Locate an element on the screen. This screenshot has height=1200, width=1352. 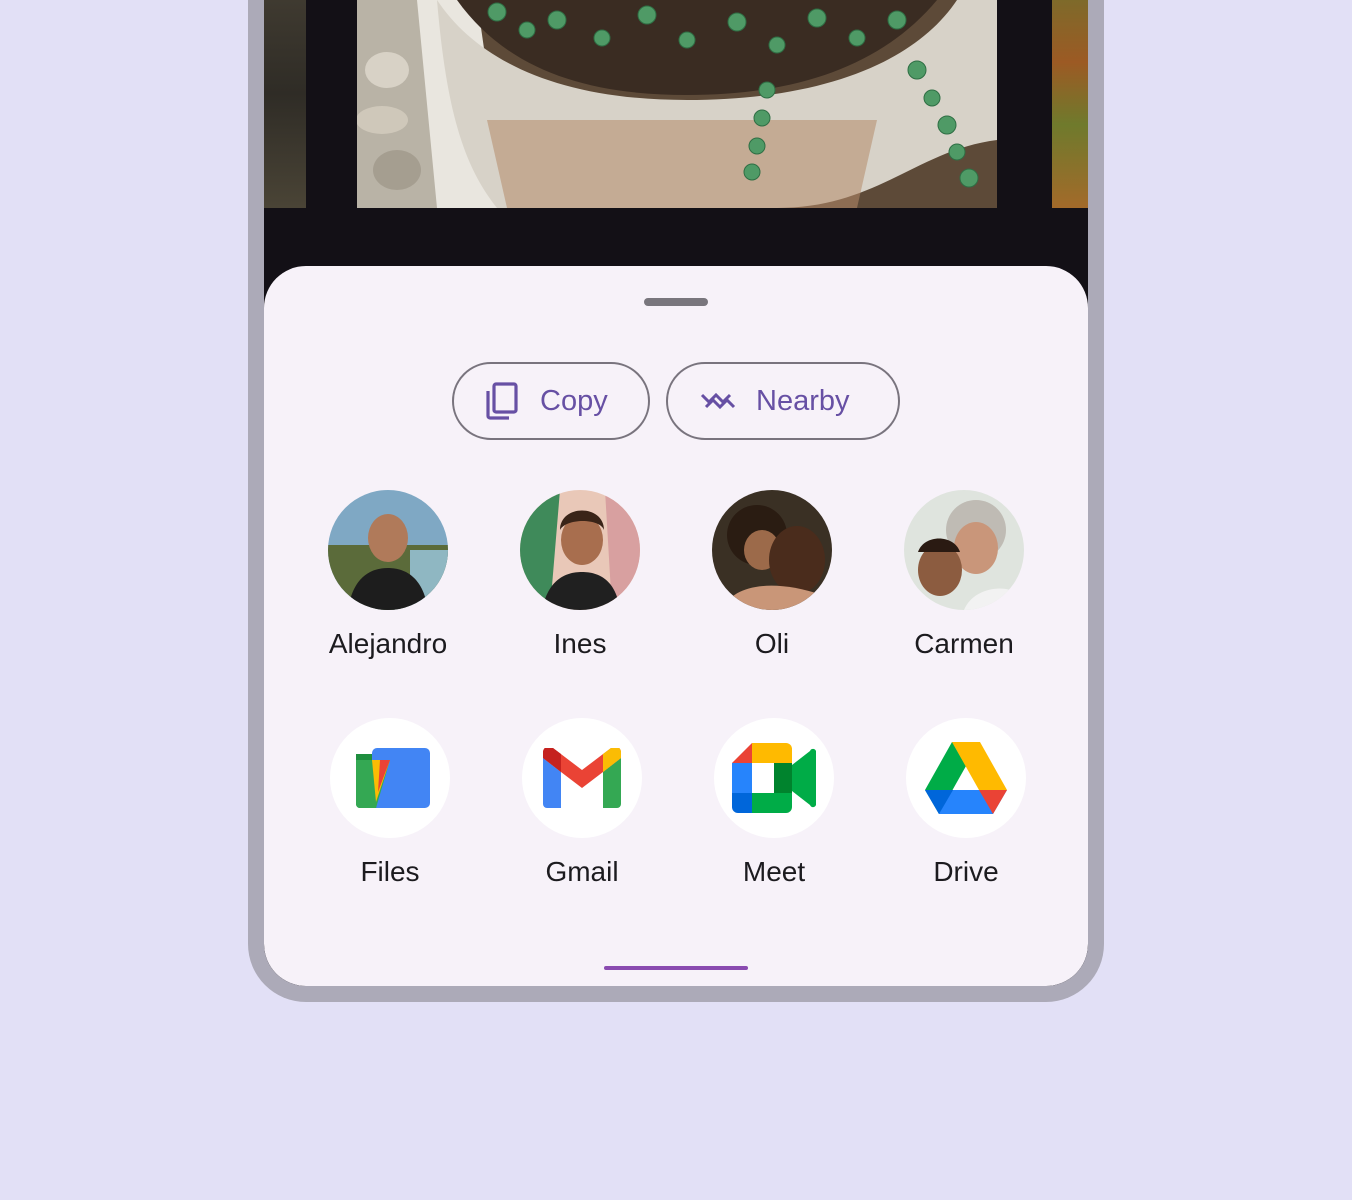
copy-button: Copy is located at coordinates (551, 401).